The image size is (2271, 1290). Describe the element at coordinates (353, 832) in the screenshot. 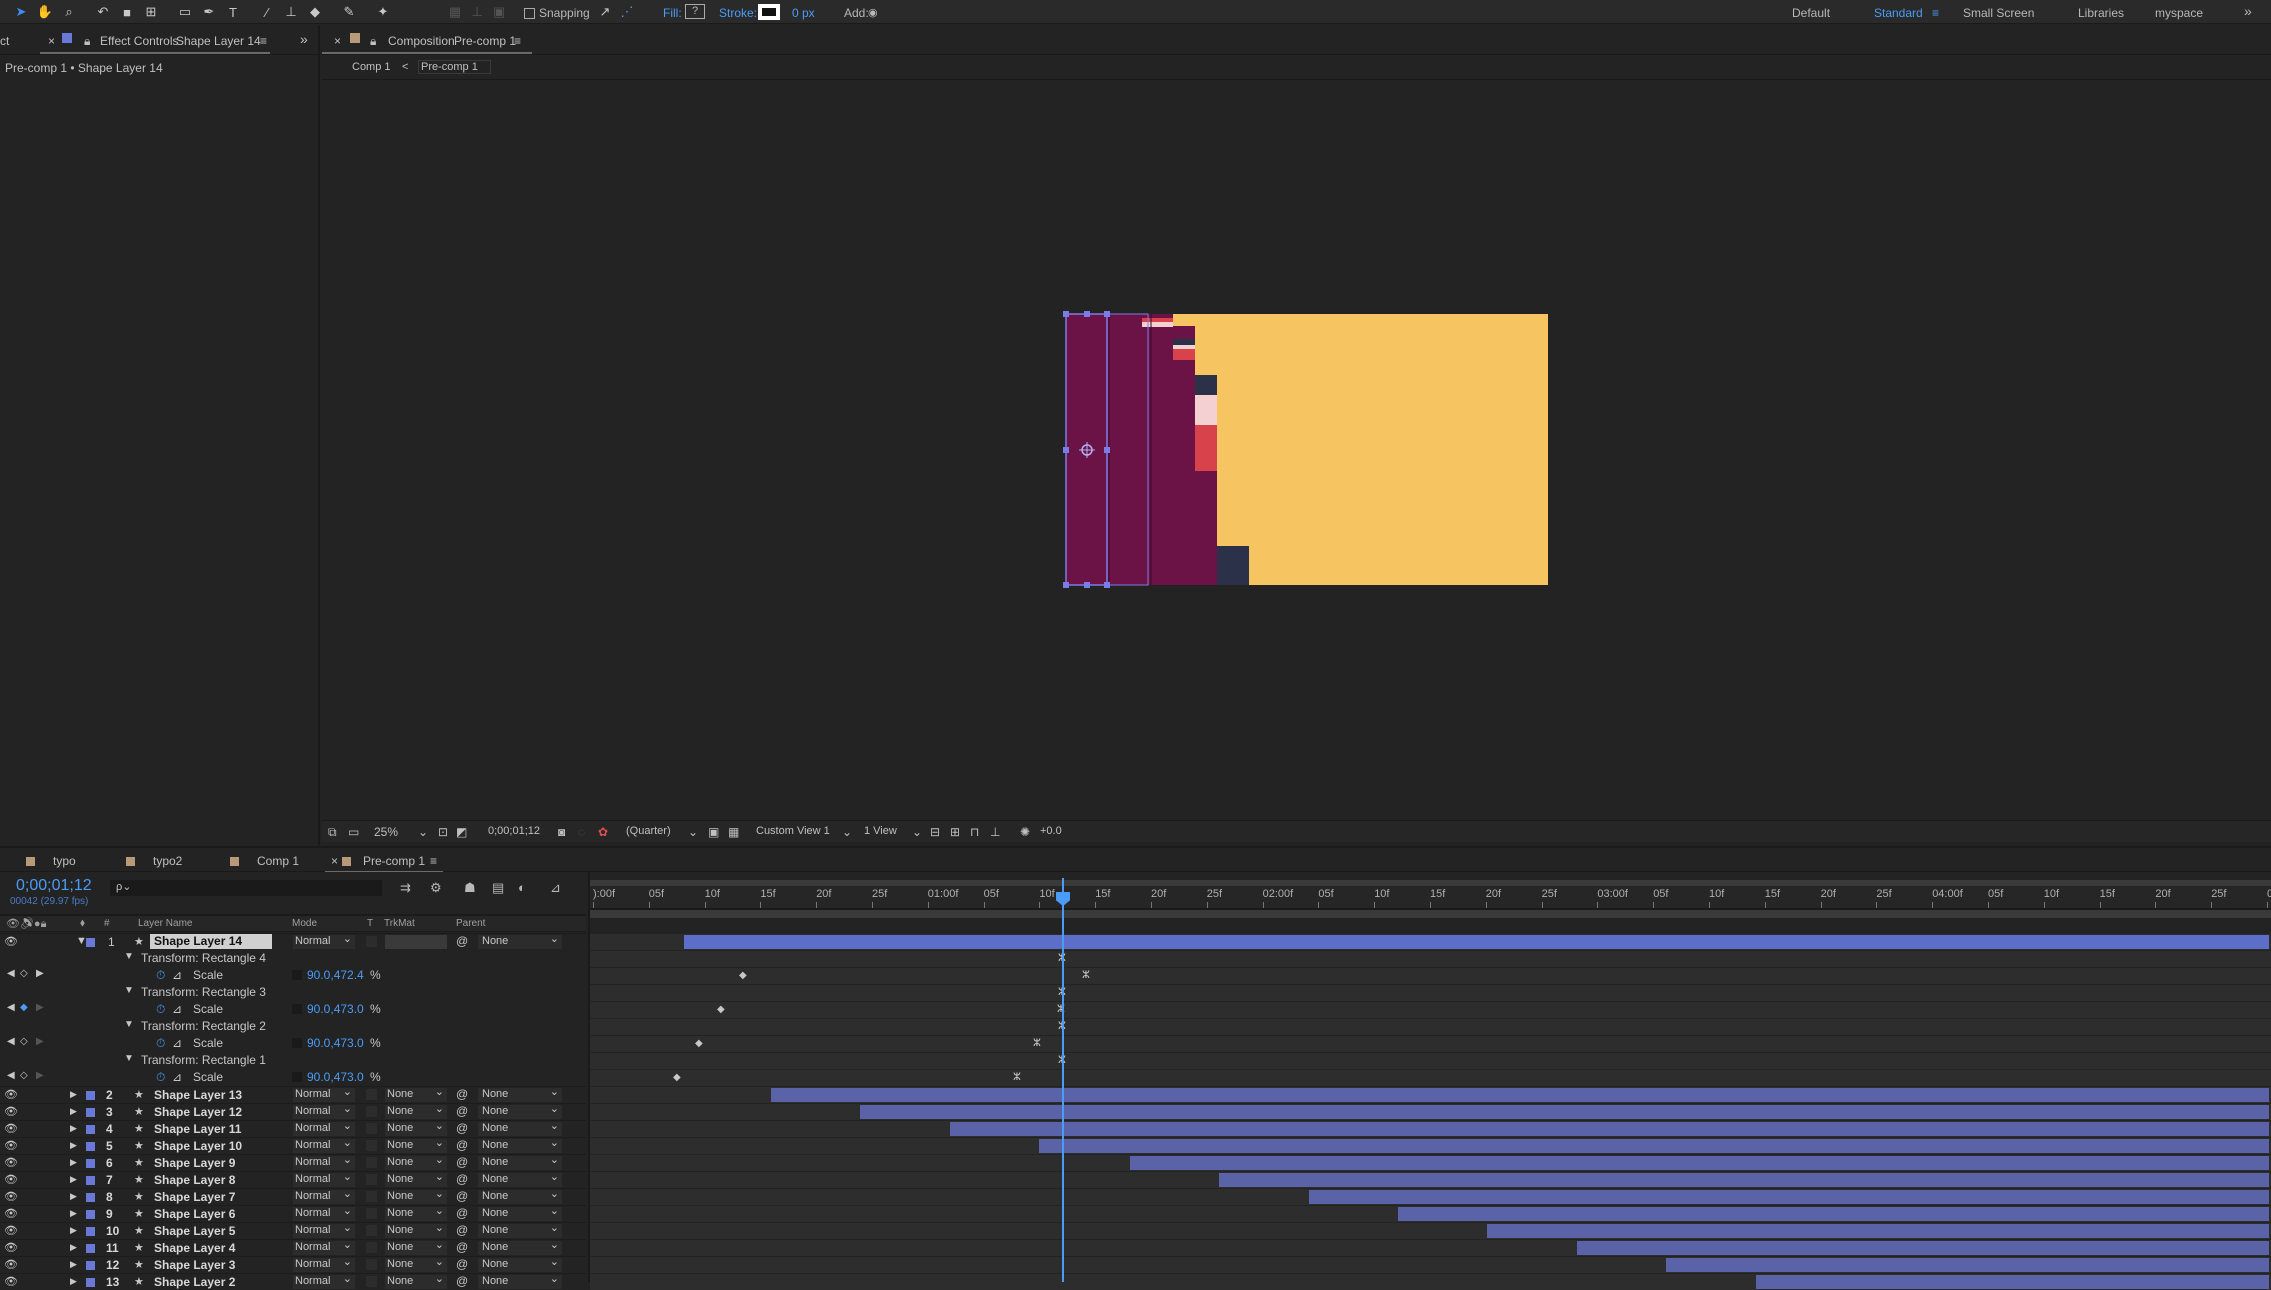

I see `monitor-icon: ▭` at that location.